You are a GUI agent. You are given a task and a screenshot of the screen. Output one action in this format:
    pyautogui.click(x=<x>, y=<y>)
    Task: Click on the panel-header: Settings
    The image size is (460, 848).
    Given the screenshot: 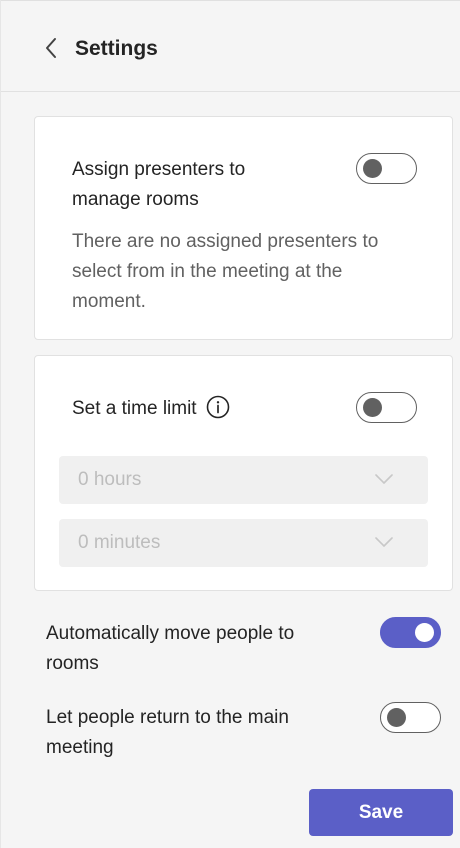 What is the action you would take?
    pyautogui.click(x=230, y=46)
    